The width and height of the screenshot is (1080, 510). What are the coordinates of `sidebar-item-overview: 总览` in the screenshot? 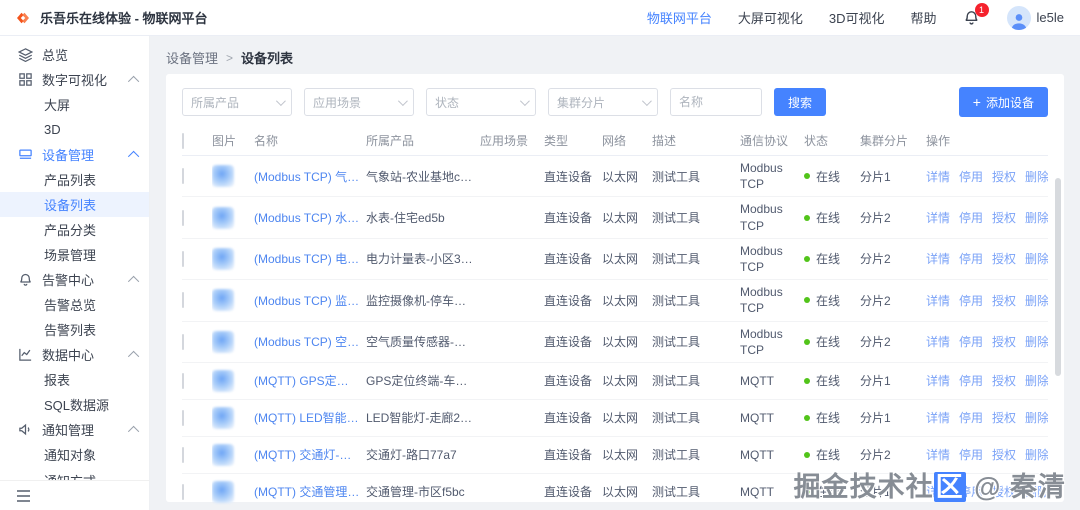 It's located at (74, 54).